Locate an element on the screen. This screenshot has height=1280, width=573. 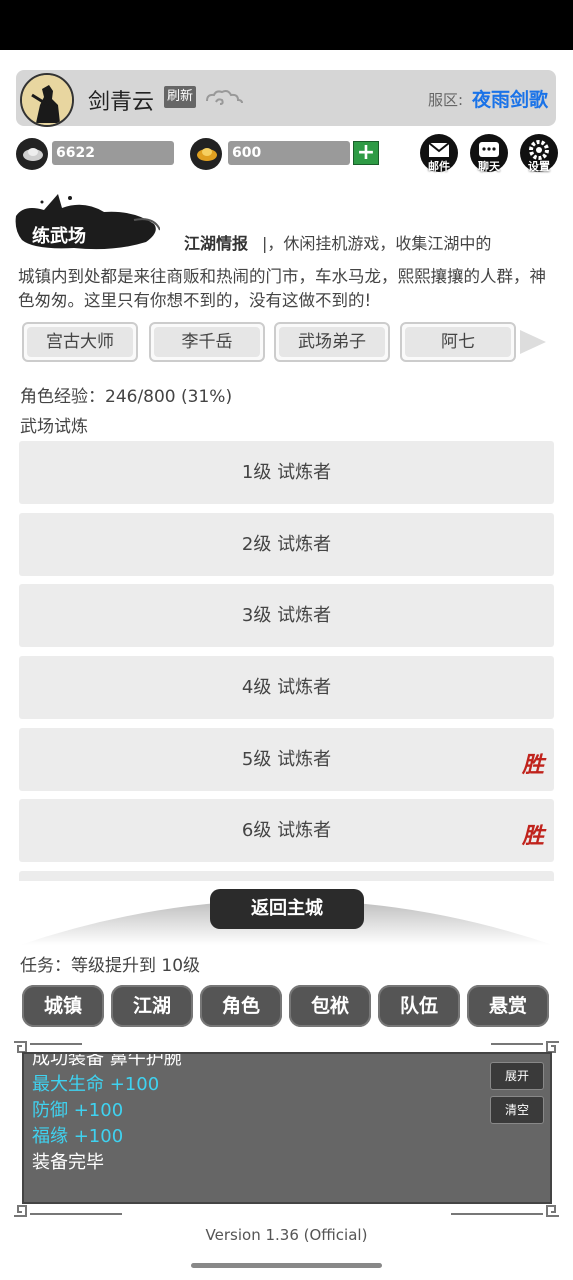
home-indicator is located at coordinates (286, 1265).